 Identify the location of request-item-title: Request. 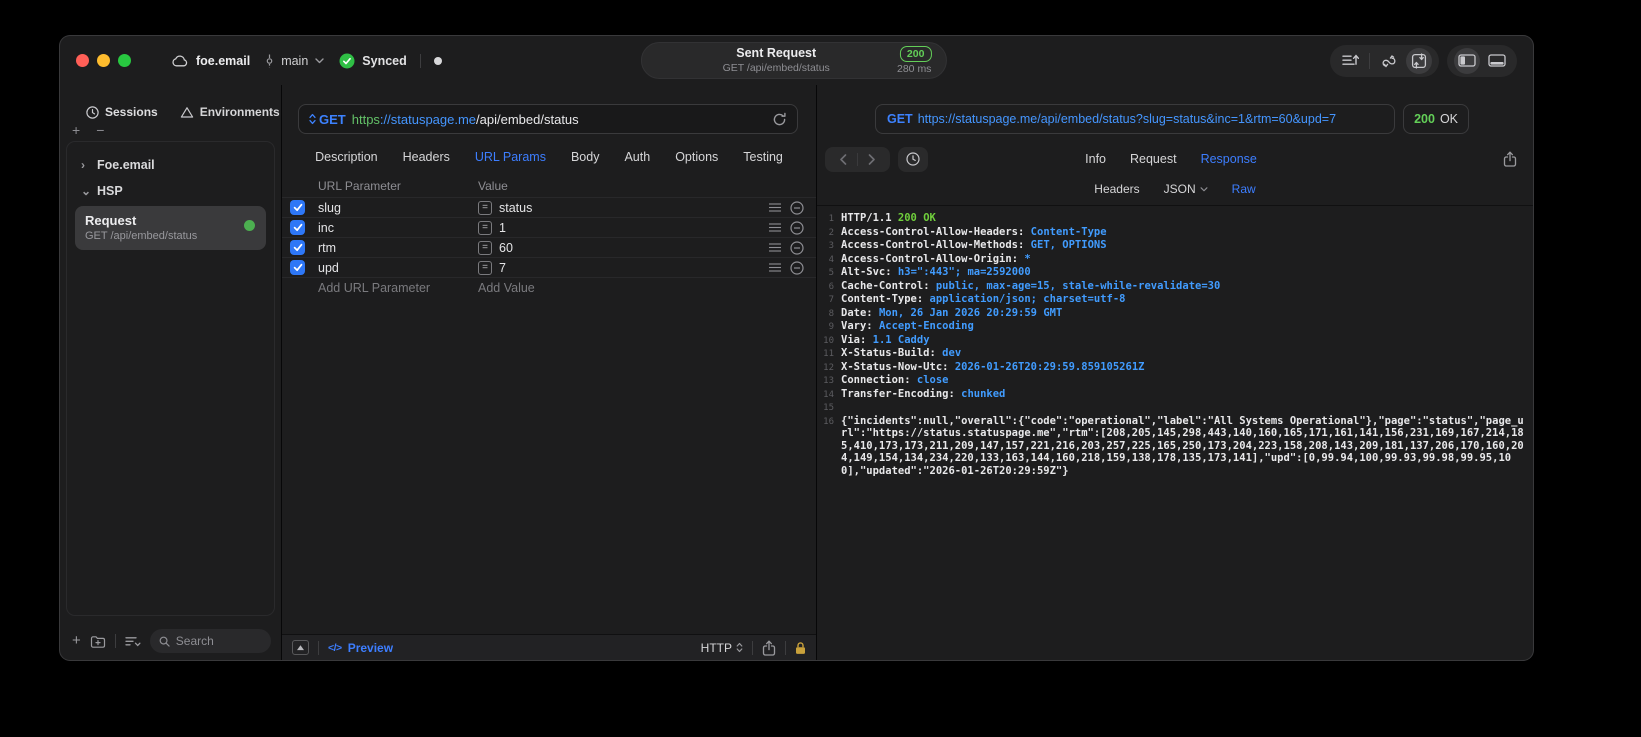
(111, 220).